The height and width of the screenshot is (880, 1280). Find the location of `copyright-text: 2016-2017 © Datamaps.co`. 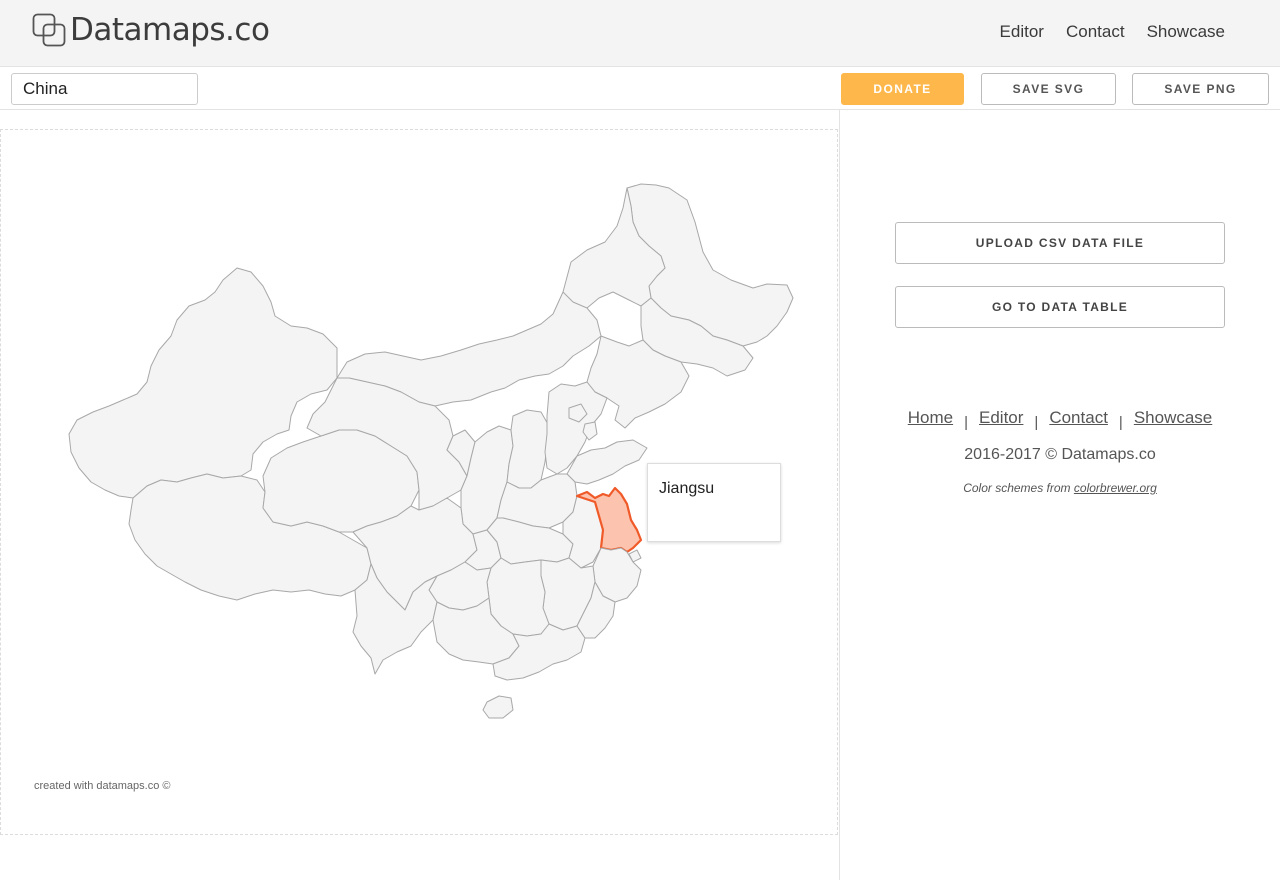

copyright-text: 2016-2017 © Datamaps.co is located at coordinates (1060, 454).